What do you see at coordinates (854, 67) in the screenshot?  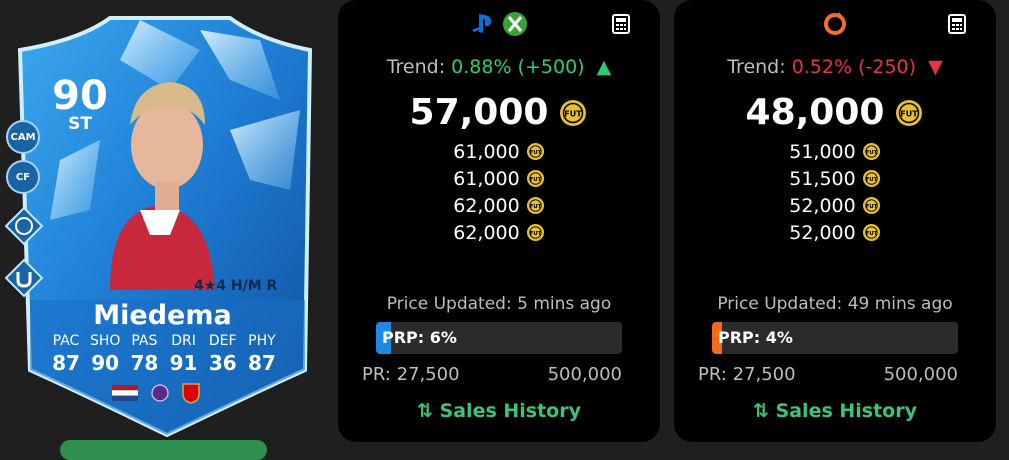 I see `trend-value: 0.52% (-250)` at bounding box center [854, 67].